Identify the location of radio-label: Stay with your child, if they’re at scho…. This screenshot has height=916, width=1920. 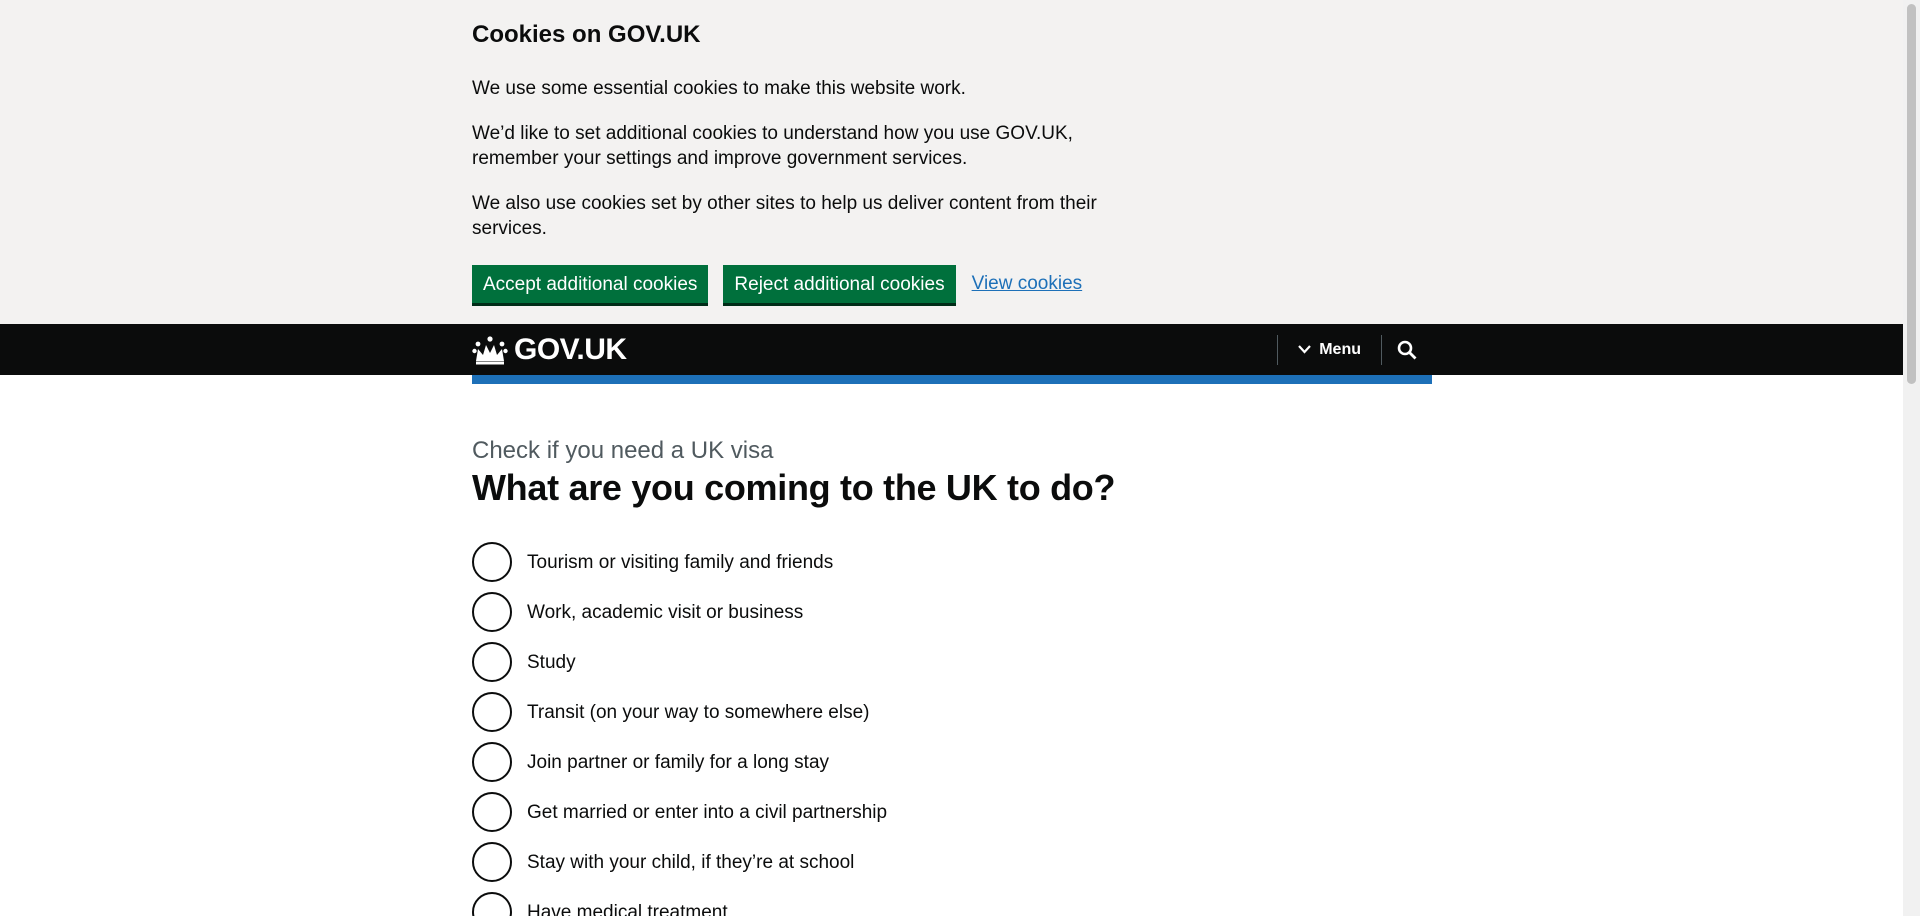
(691, 862).